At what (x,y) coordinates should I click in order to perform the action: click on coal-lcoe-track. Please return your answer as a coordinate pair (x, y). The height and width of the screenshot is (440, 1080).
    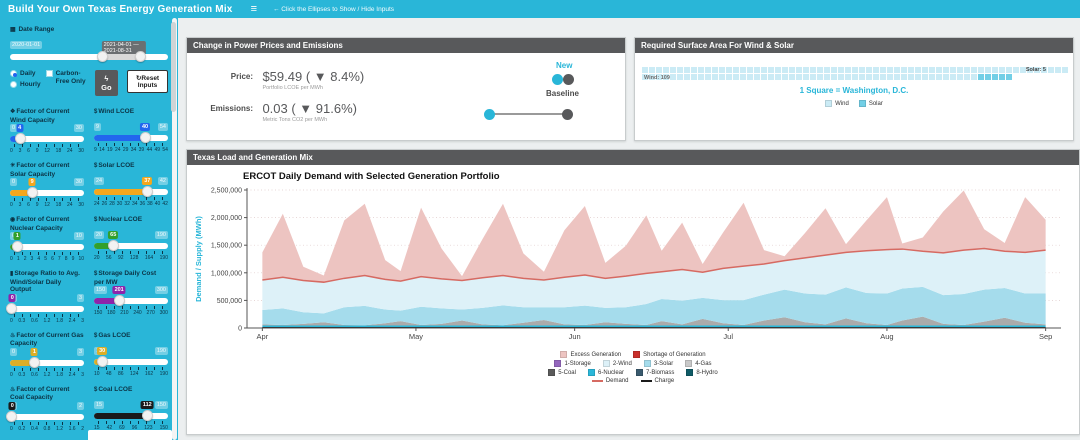
    Looking at the image, I should click on (131, 415).